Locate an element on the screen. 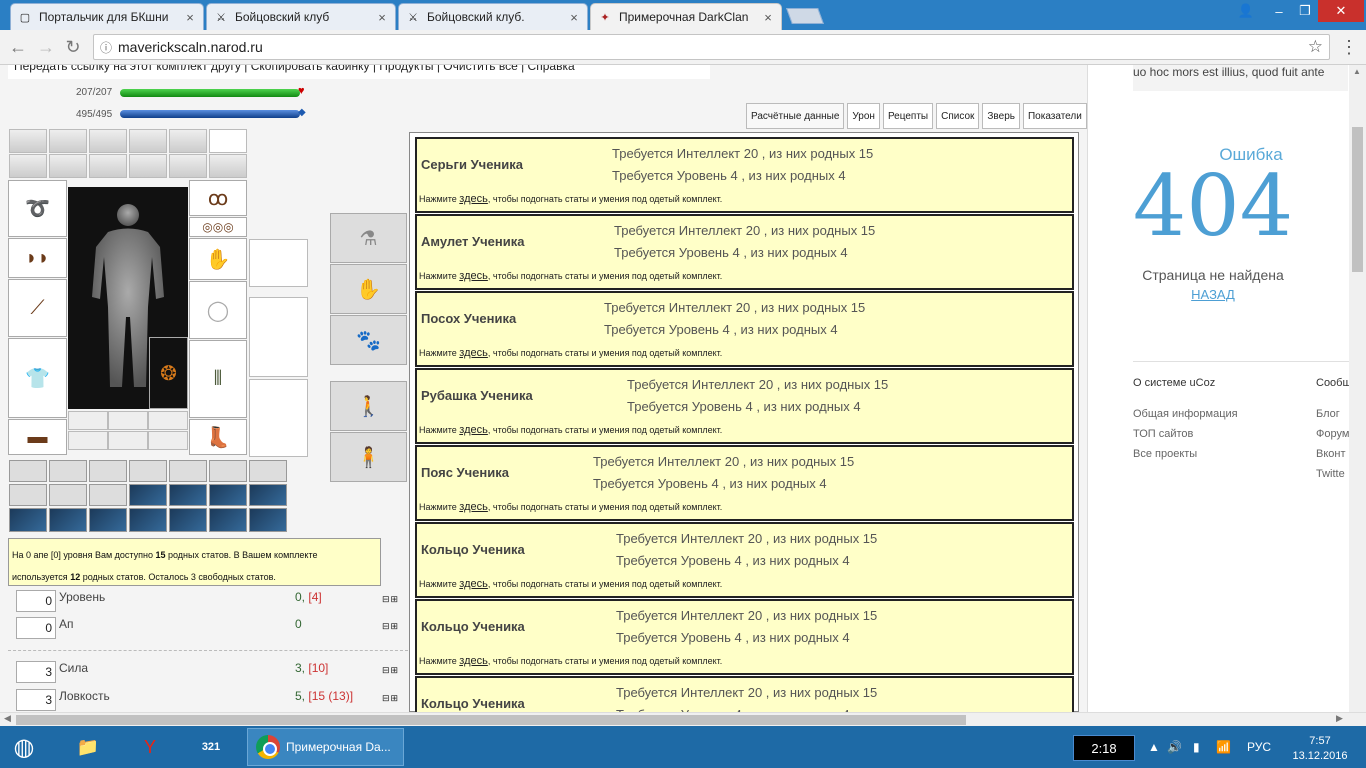  tab-calculated: Расчётные данные is located at coordinates (795, 116).